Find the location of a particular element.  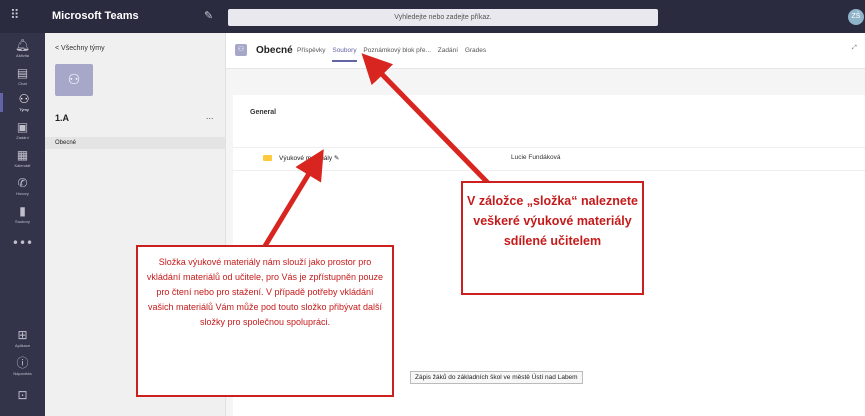

file-owner: Lucie Fundáková is located at coordinates (536, 157).